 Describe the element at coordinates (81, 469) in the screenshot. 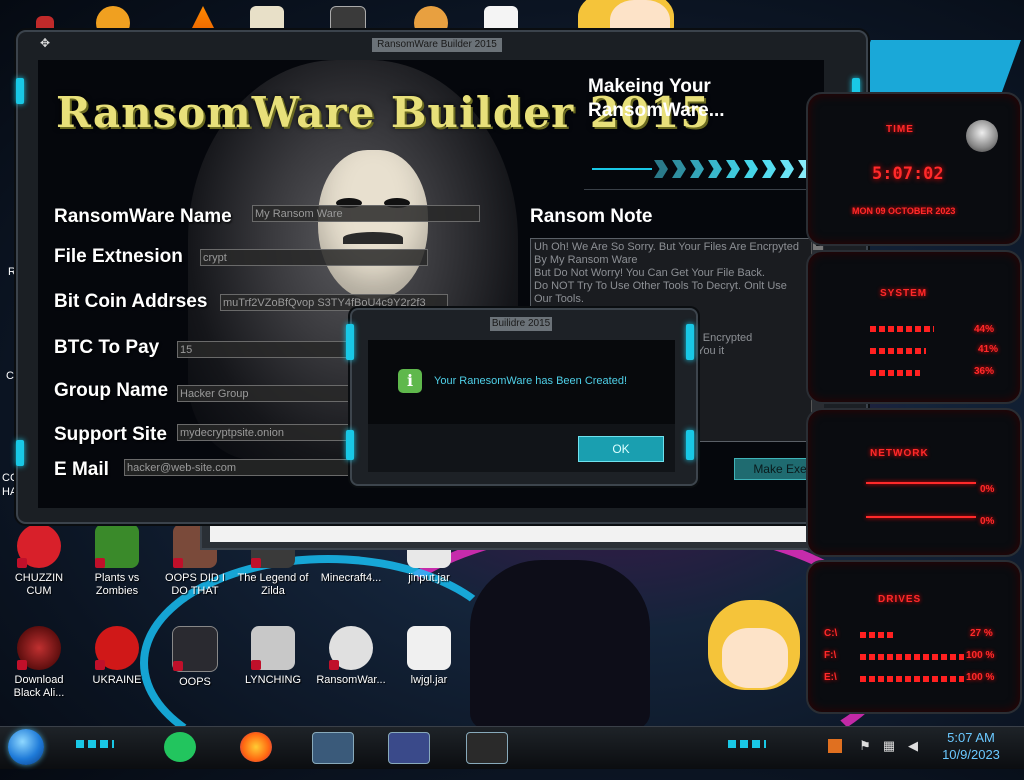

I see `email-label: E Mail` at that location.